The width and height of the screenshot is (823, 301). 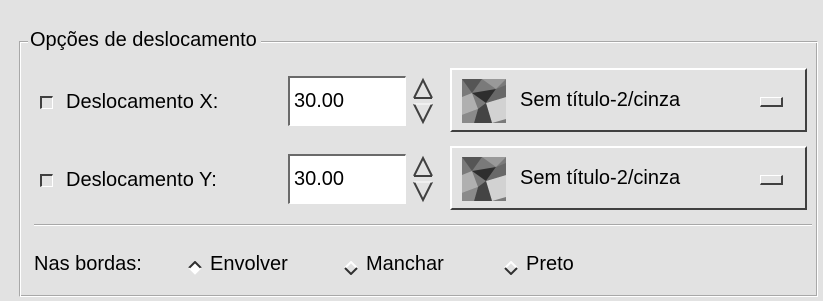 What do you see at coordinates (423, 225) in the screenshot?
I see `separator` at bounding box center [423, 225].